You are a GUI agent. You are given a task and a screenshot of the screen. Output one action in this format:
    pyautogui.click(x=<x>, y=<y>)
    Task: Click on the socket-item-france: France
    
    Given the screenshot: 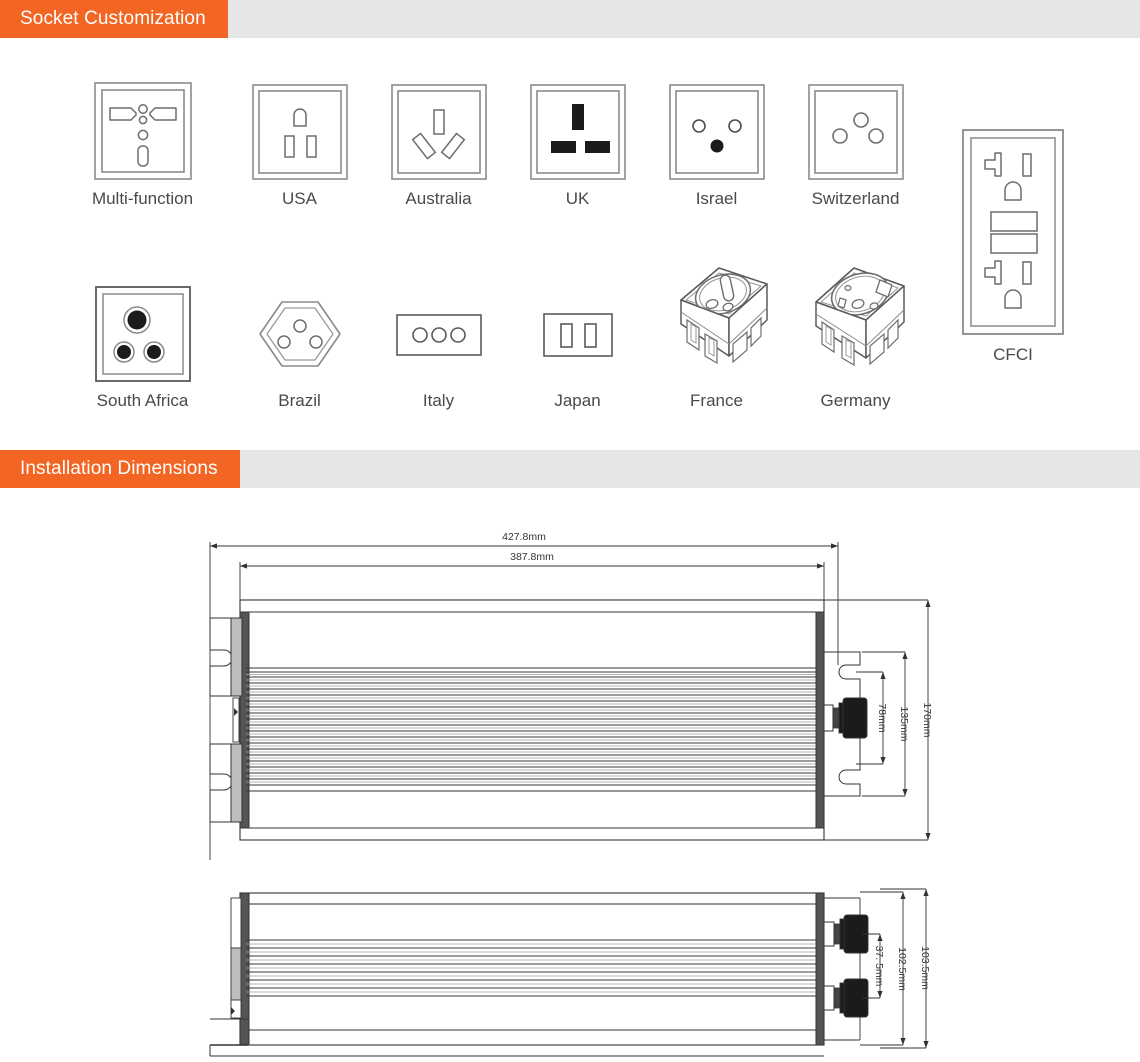 What is the action you would take?
    pyautogui.click(x=716, y=336)
    